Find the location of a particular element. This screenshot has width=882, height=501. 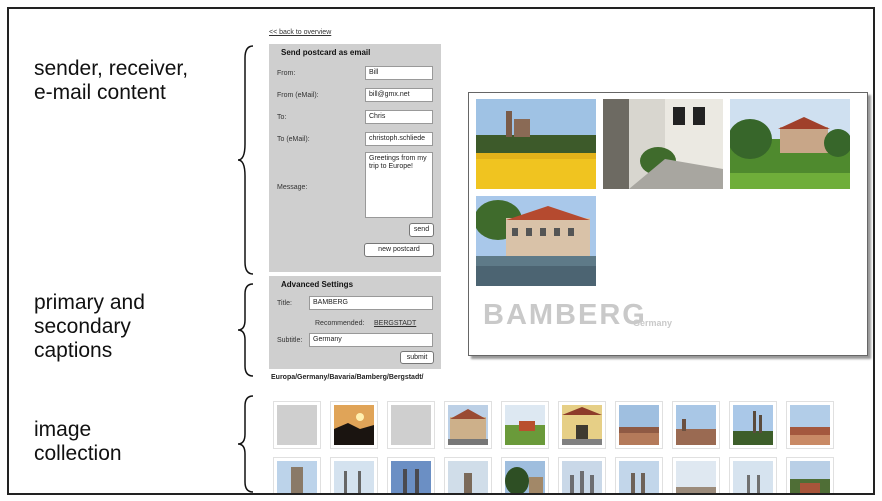

thumb-panorama is located at coordinates (696, 477).